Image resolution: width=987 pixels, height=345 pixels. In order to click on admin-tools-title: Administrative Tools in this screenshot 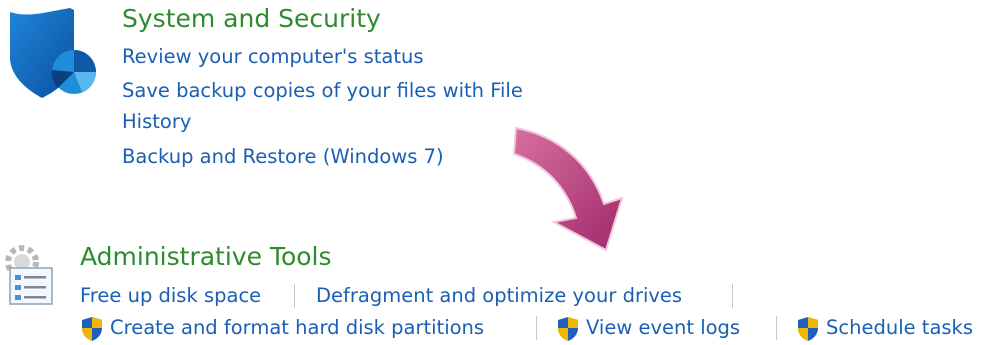, I will do `click(206, 257)`.